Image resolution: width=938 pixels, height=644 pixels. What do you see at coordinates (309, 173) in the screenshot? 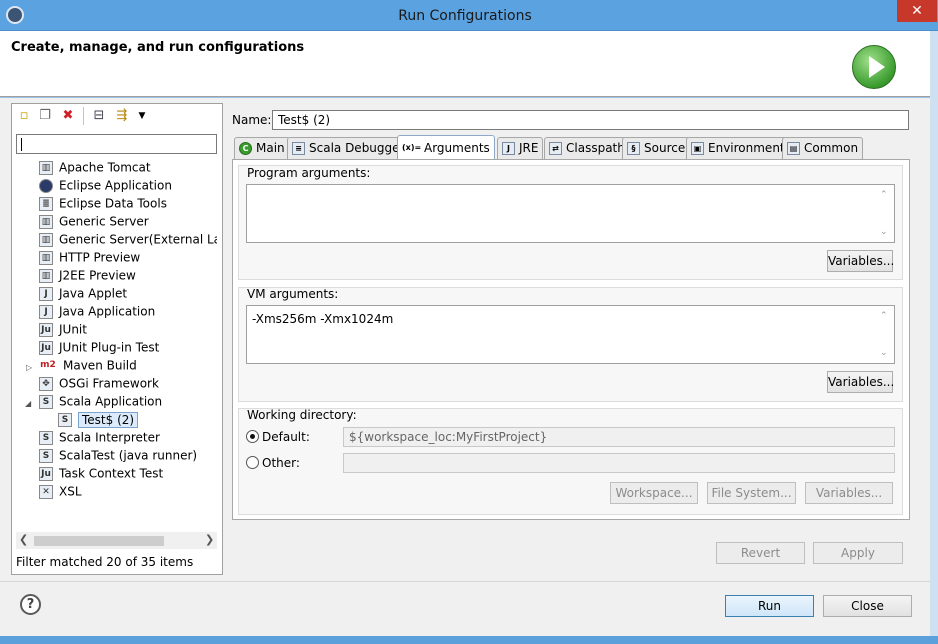
I see `program-arguments-label: Program arguments:` at bounding box center [309, 173].